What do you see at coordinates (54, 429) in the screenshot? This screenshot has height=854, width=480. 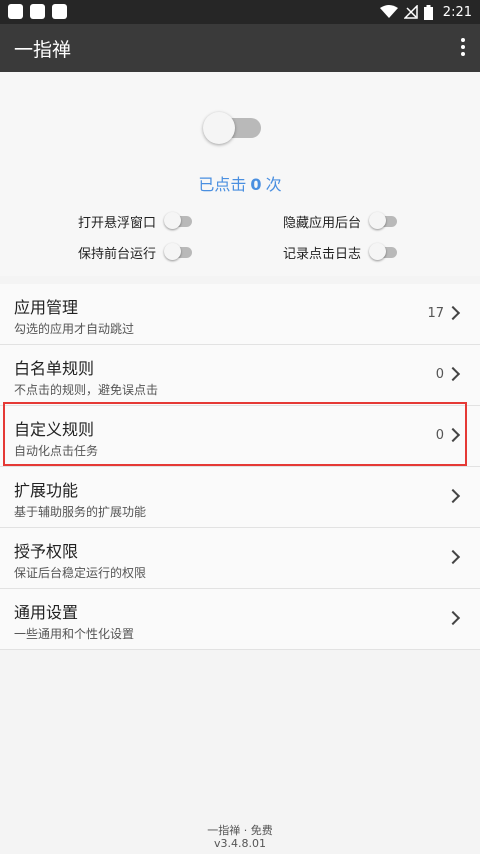 I see `menu-item-title: 自定义规则` at bounding box center [54, 429].